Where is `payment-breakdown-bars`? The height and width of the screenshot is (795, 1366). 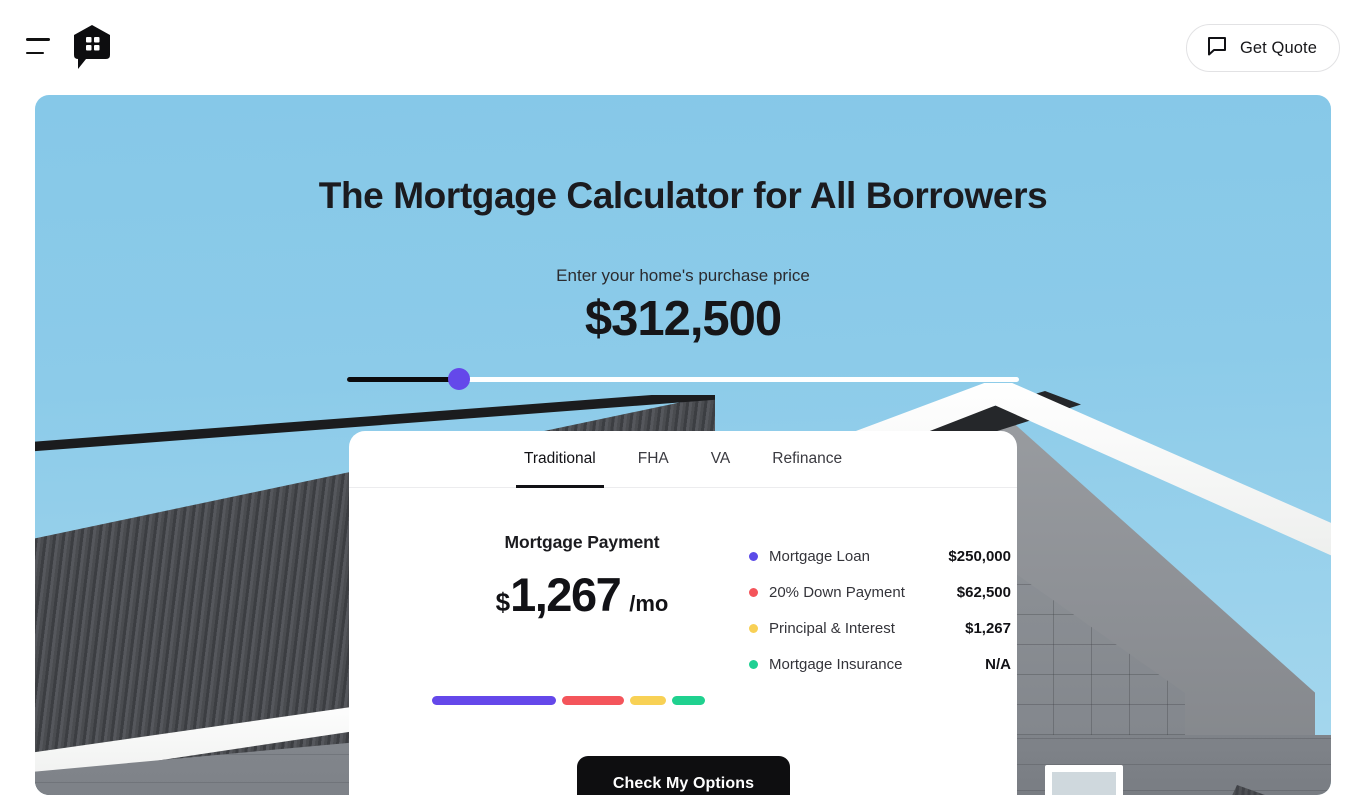
payment-breakdown-bars is located at coordinates (582, 700).